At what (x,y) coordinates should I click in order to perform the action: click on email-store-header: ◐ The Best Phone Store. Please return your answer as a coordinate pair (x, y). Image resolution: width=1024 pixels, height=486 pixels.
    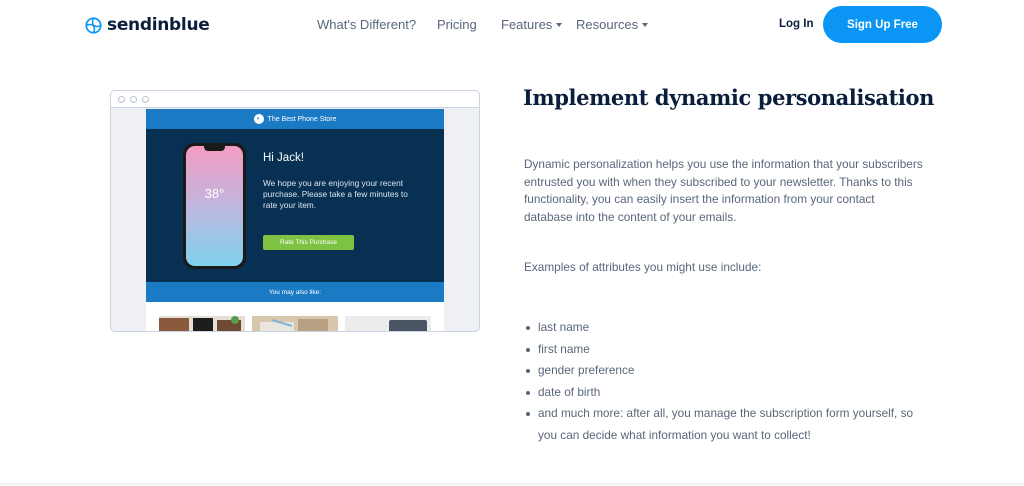
    Looking at the image, I should click on (295, 119).